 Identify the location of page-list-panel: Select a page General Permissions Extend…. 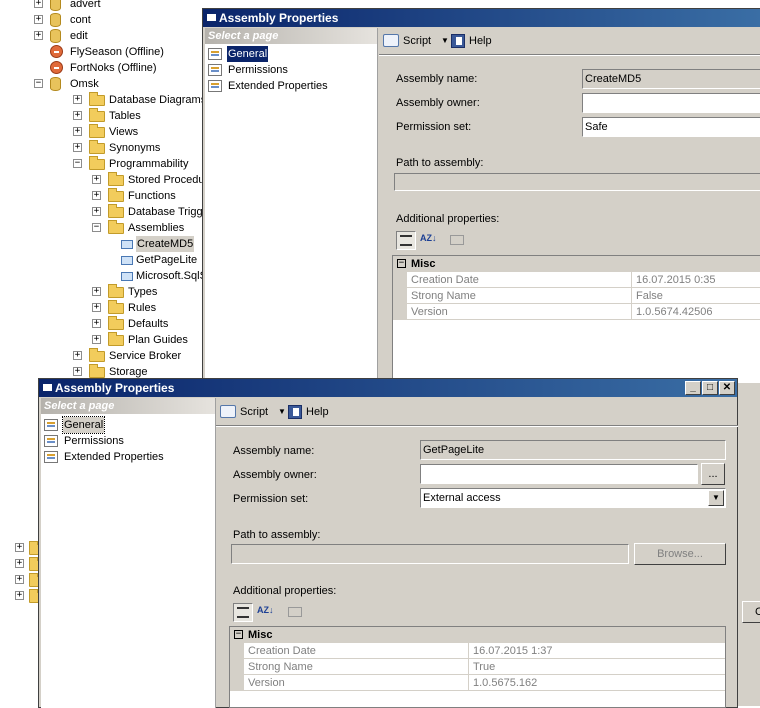
(128, 553).